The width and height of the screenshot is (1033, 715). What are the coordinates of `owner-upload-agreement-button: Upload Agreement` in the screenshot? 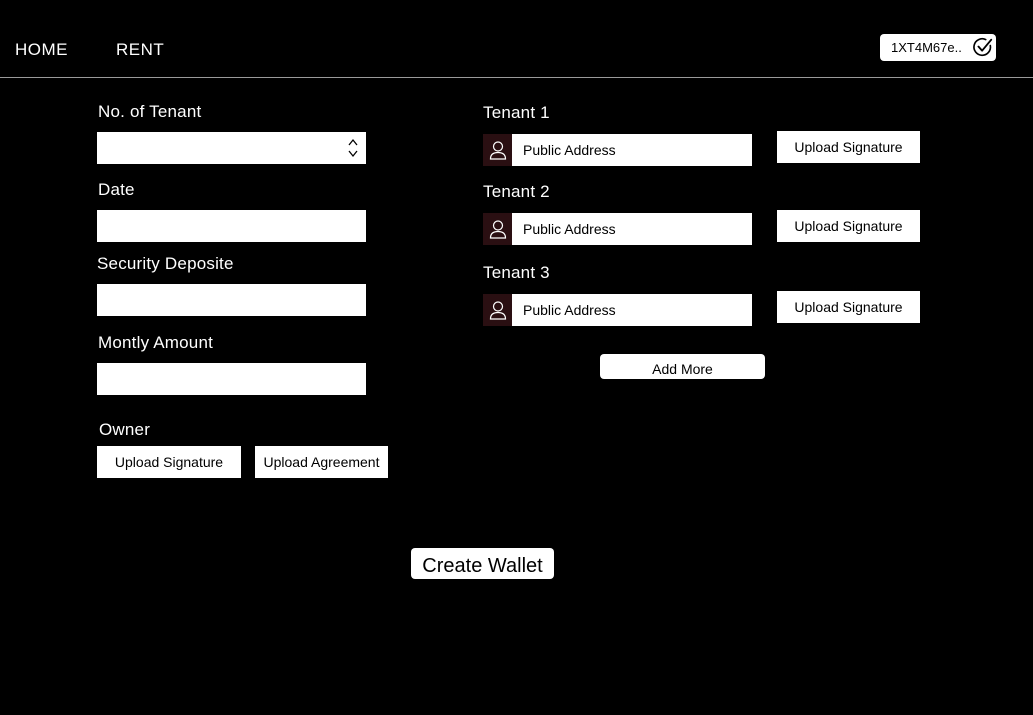 It's located at (321, 462).